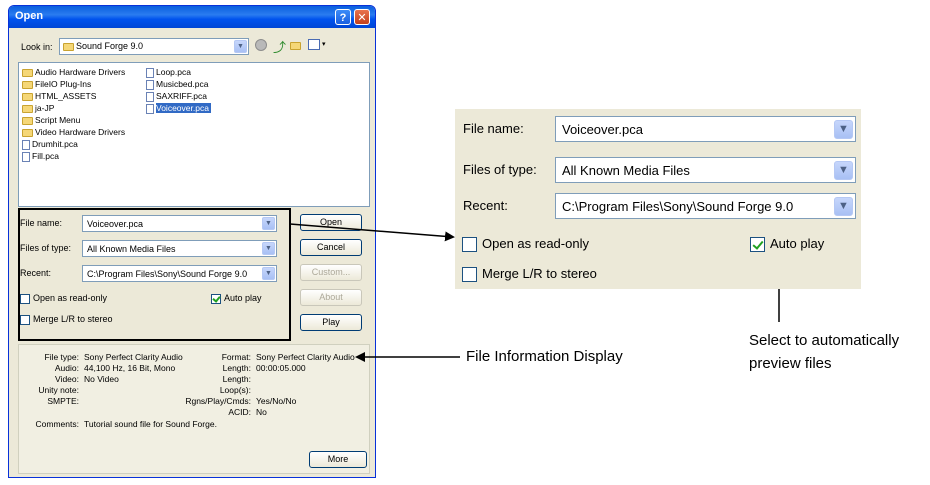 The width and height of the screenshot is (930, 485). I want to click on checkbox-checked, so click(757, 245).